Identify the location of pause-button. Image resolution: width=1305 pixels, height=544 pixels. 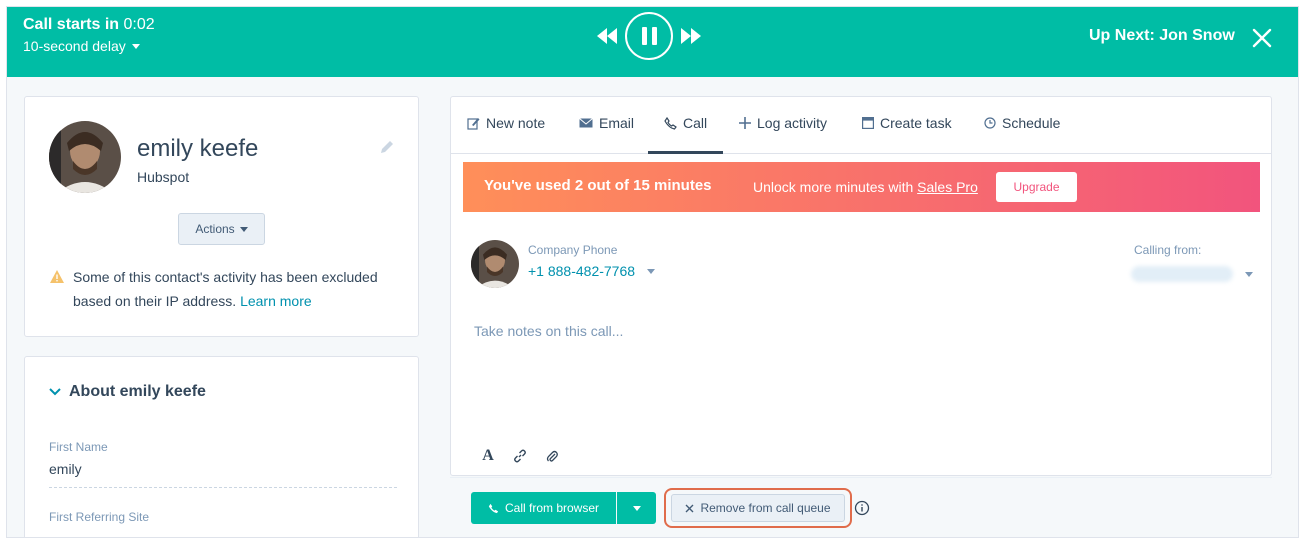
(649, 36).